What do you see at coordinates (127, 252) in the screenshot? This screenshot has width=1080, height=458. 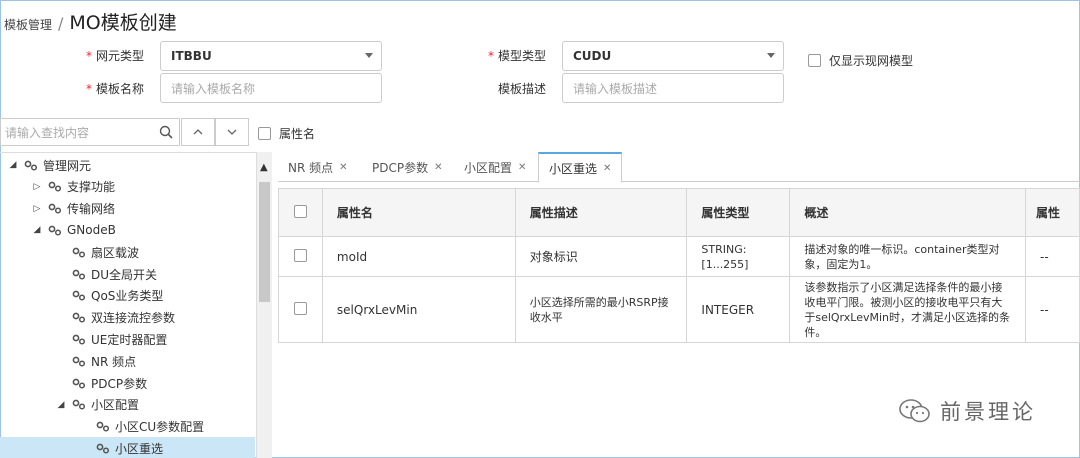 I see `tree-node: 扇区载波` at bounding box center [127, 252].